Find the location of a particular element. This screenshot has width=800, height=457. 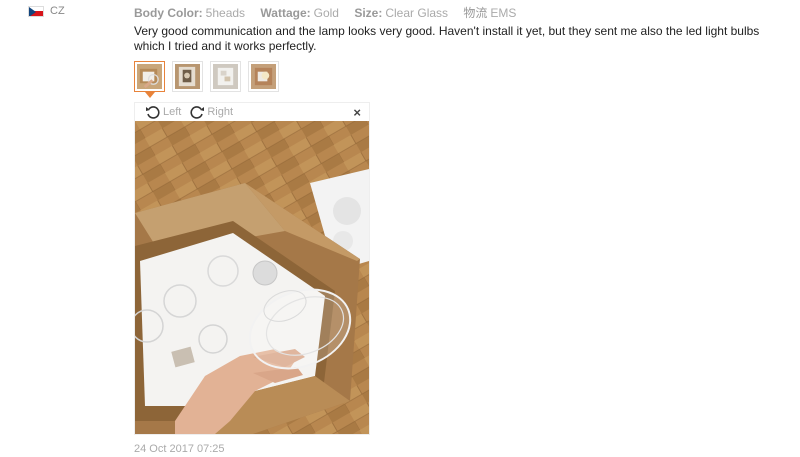

package-photo-thumbnail is located at coordinates (225, 76).